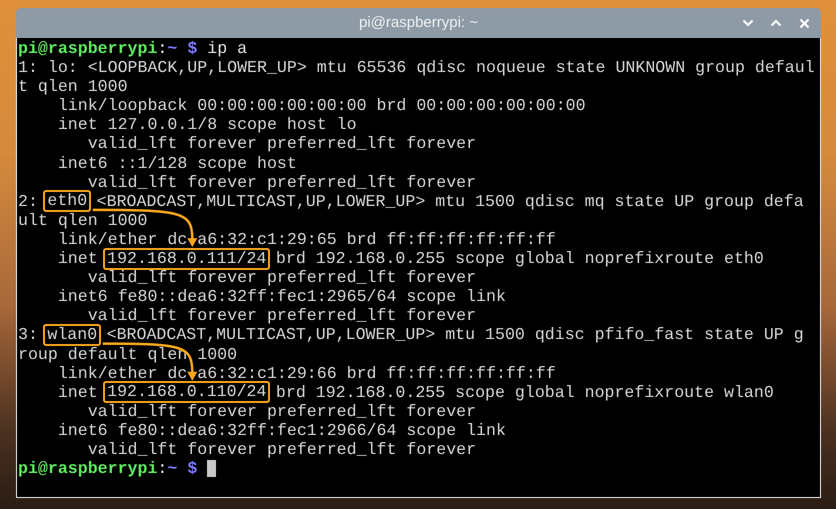  Describe the element at coordinates (524, 392) in the screenshot. I see `terminal-text: brd 192.168.0.255 scope global noprefixroute wlan0` at that location.